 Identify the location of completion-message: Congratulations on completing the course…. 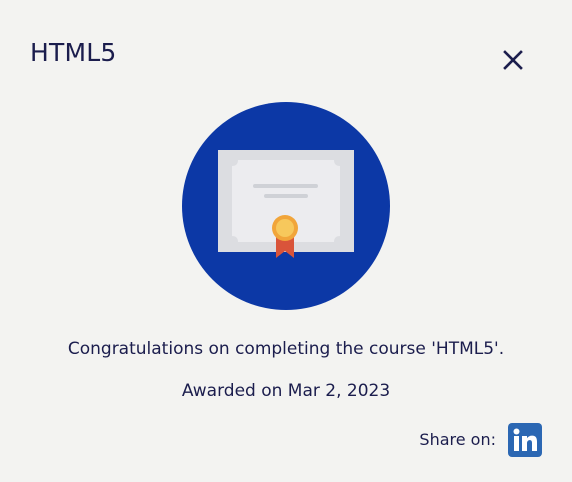
(286, 349).